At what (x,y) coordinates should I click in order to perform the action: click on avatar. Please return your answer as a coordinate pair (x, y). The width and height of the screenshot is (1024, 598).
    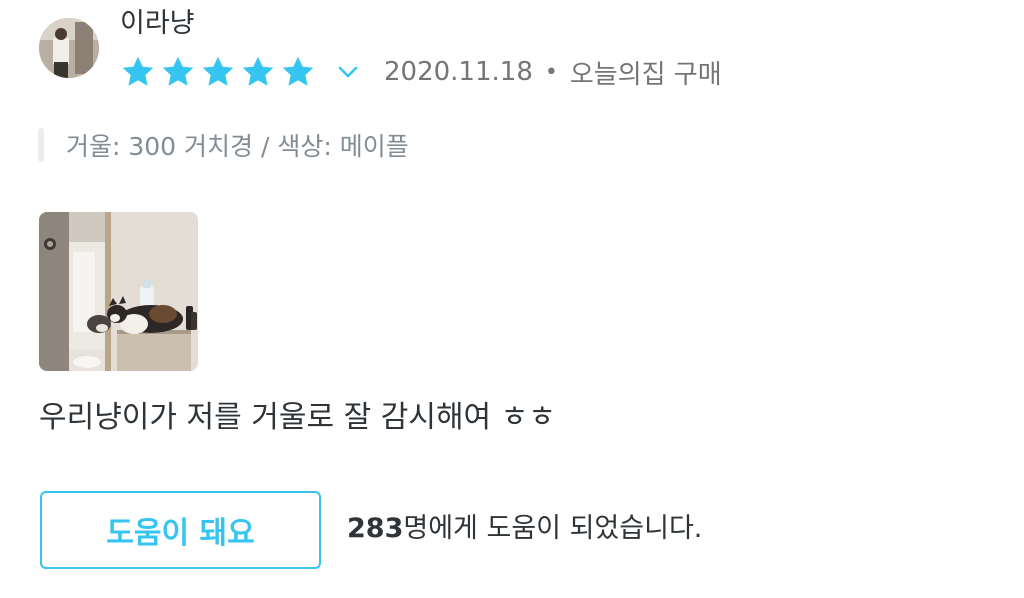
    Looking at the image, I should click on (69, 48).